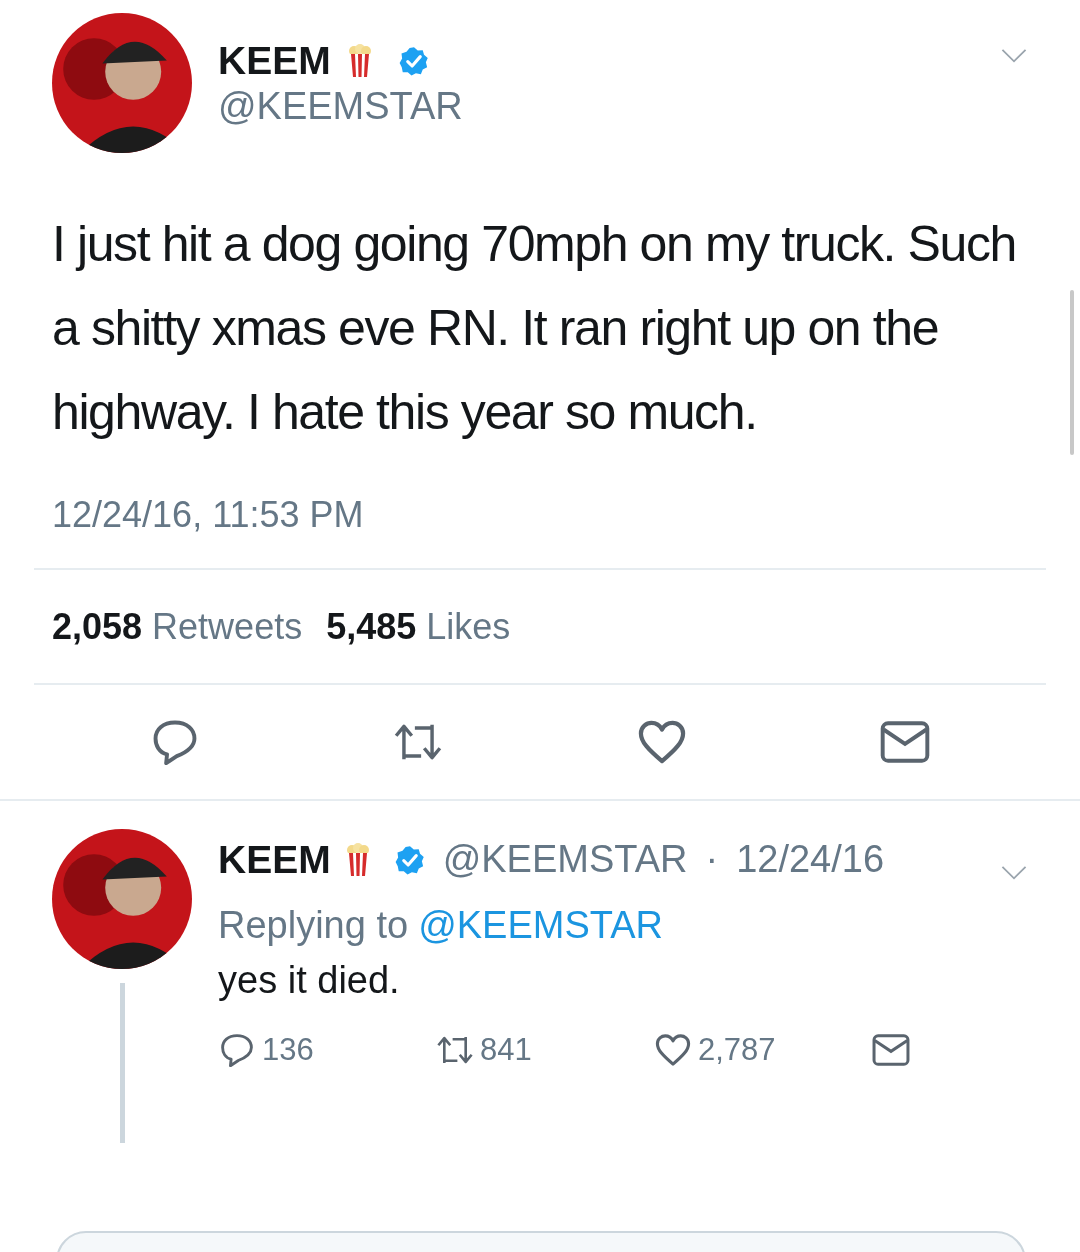  What do you see at coordinates (309, 980) in the screenshot?
I see `reply-text: yes it died.` at bounding box center [309, 980].